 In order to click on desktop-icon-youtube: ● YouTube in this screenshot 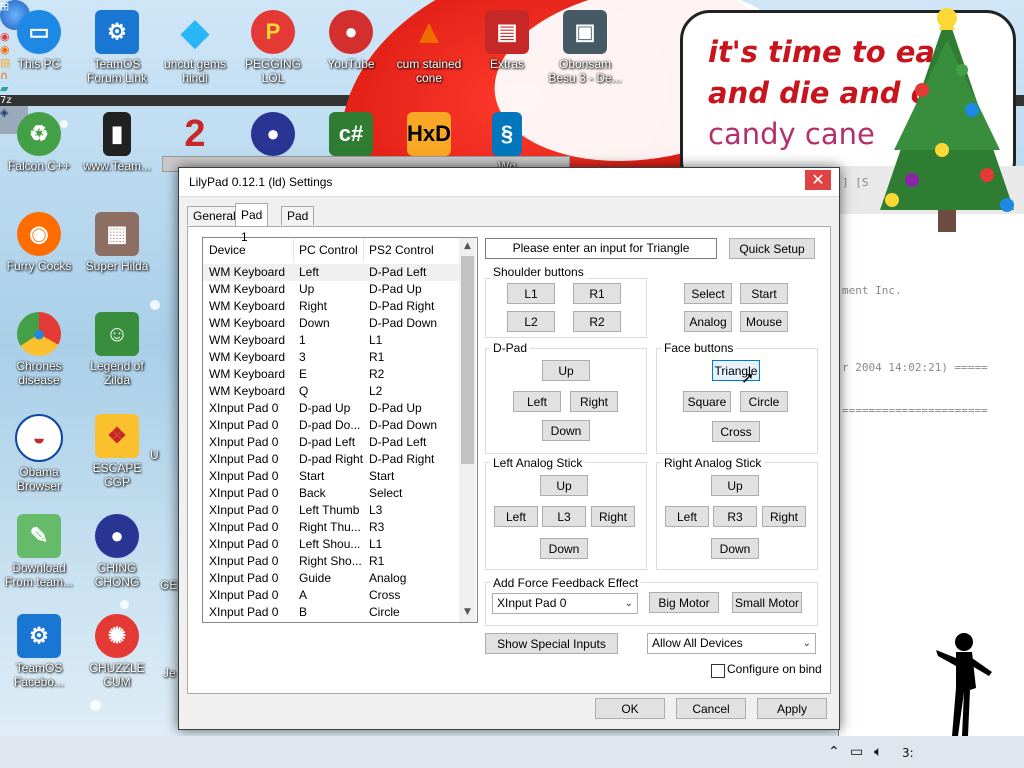, I will do `click(351, 40)`.